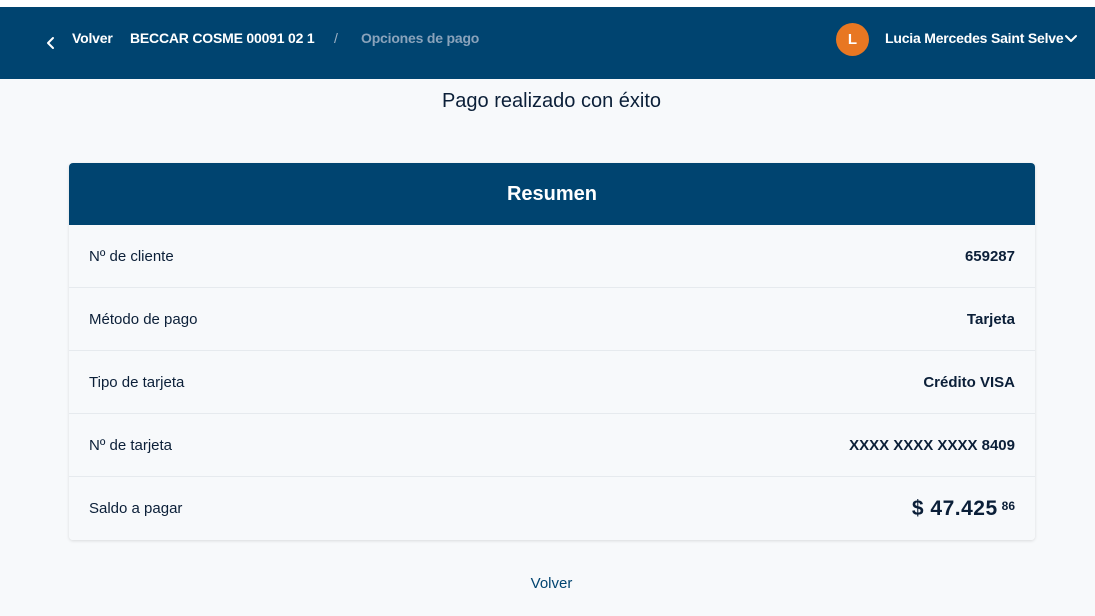  Describe the element at coordinates (974, 38) in the screenshot. I see `user-menu-name: Lucia Mercedes Saint Selve` at that location.